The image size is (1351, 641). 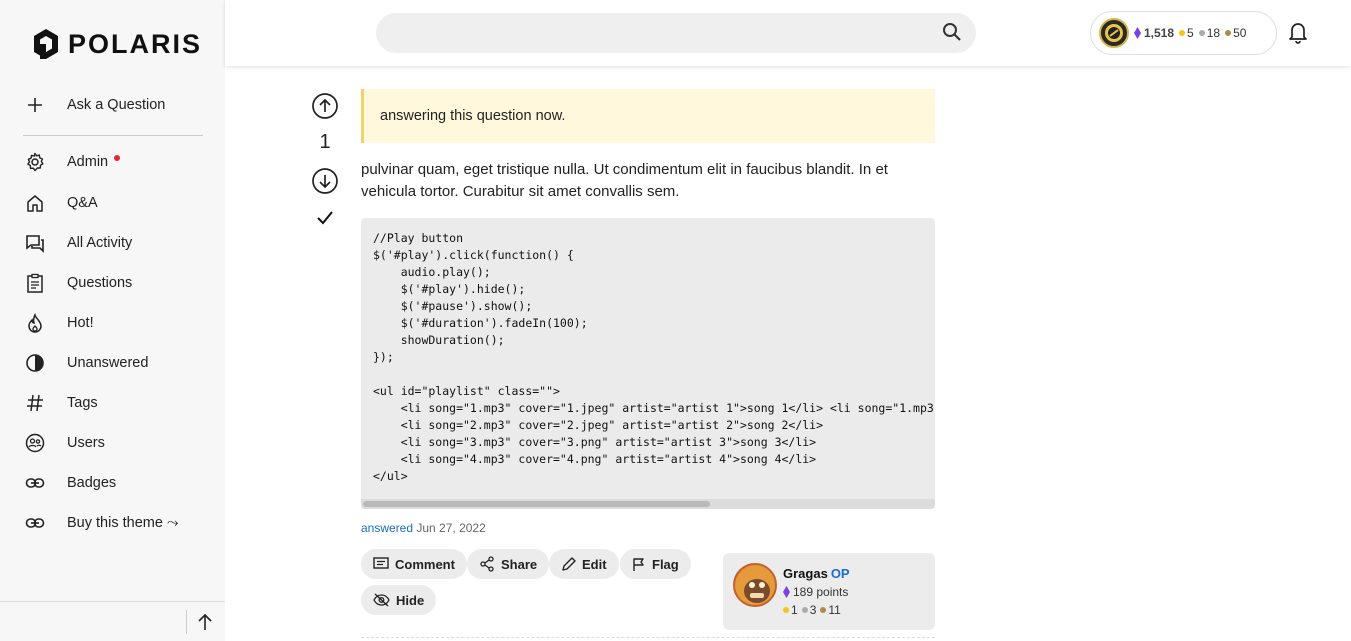 I want to click on points-value: 1,518, so click(x=1159, y=33).